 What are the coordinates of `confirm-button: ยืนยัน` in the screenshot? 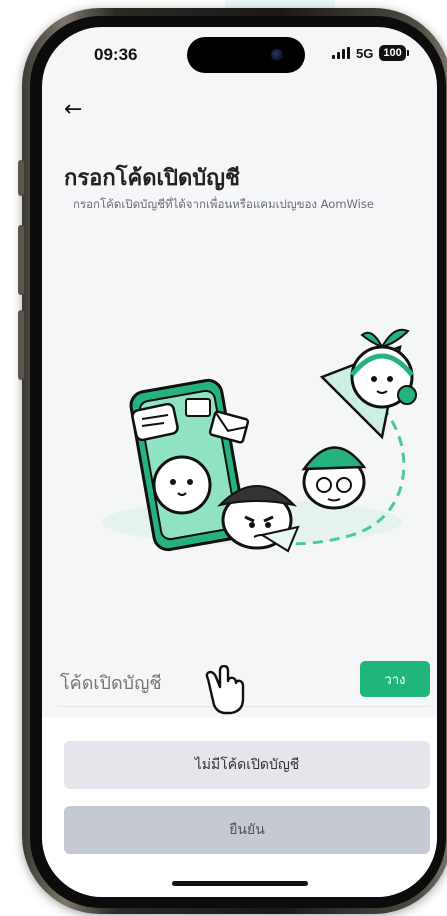 It's located at (247, 830).